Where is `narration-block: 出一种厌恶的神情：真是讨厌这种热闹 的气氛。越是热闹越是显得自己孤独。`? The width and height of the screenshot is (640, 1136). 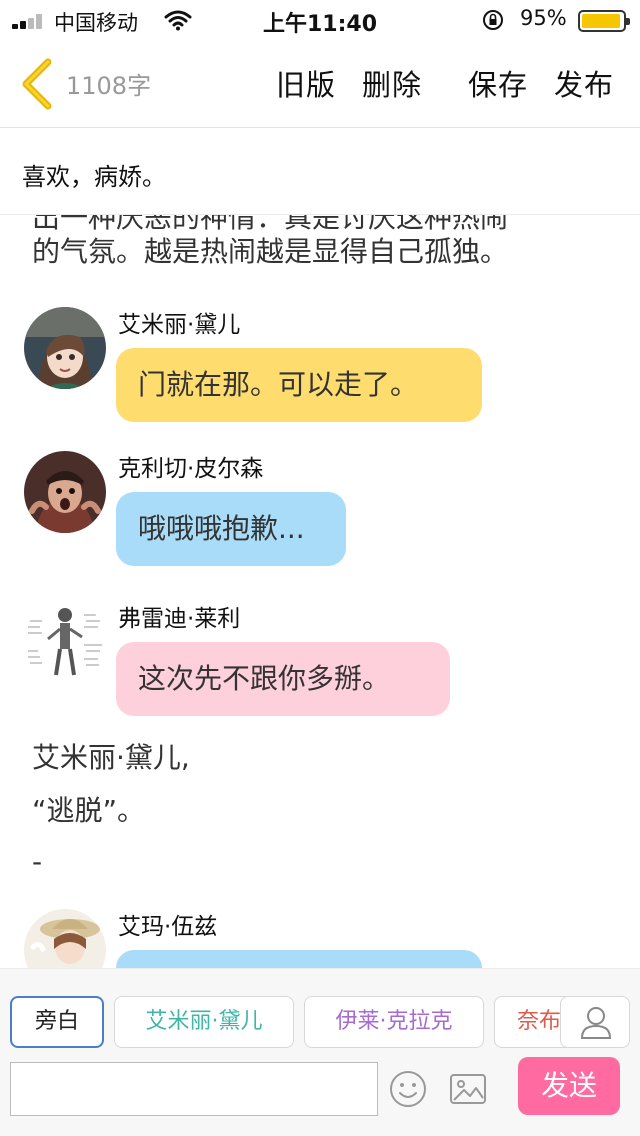
narration-block: 出一种厌恶的神情：真是讨厌这种热闹 的气氛。越是热闹越是显得自己孤独。 is located at coordinates (322, 242).